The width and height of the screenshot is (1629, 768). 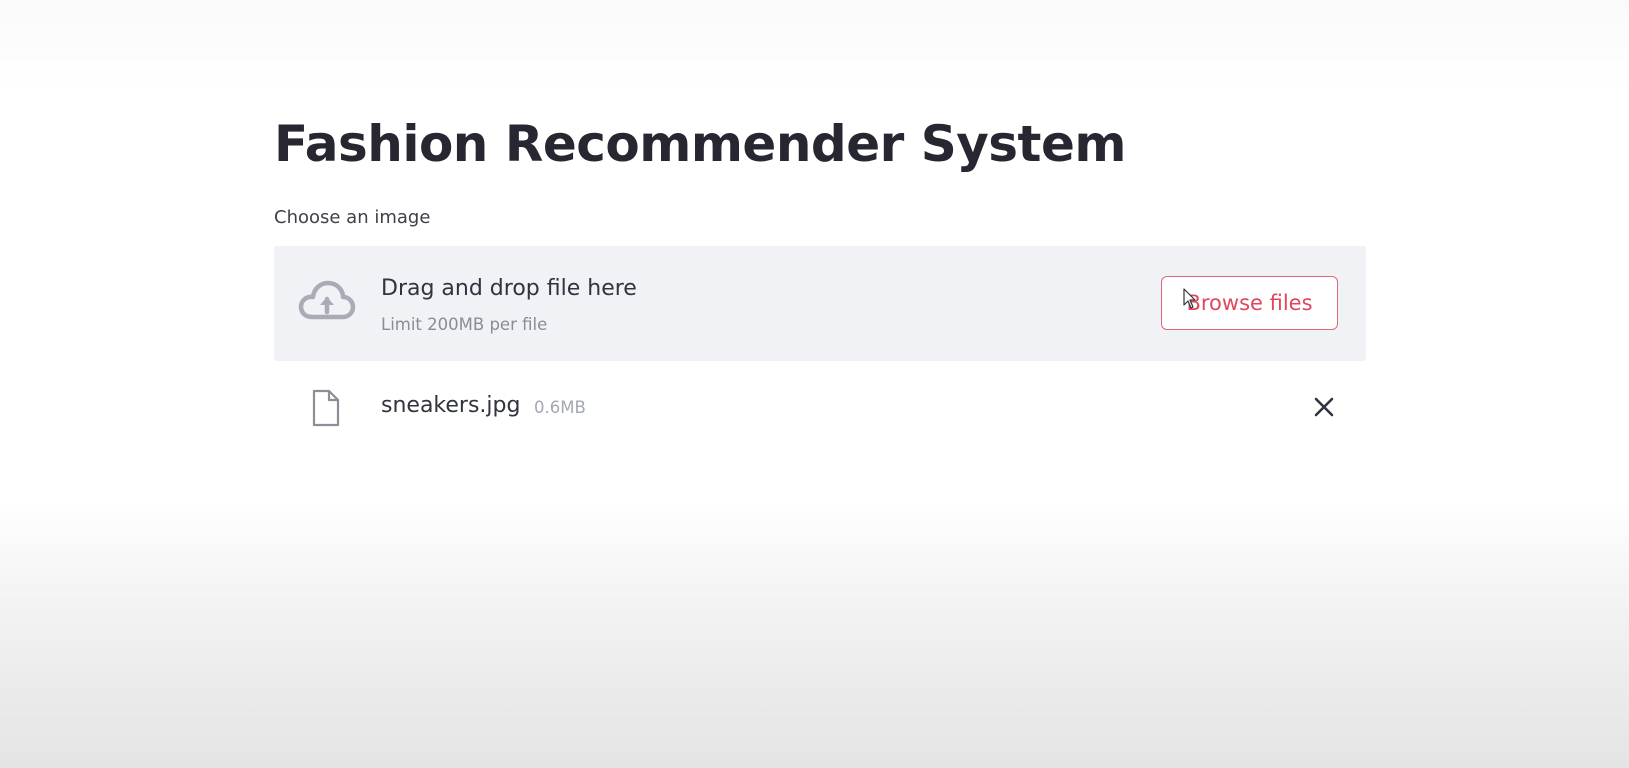 I want to click on page-title: Fashion Recommender System, so click(x=700, y=144).